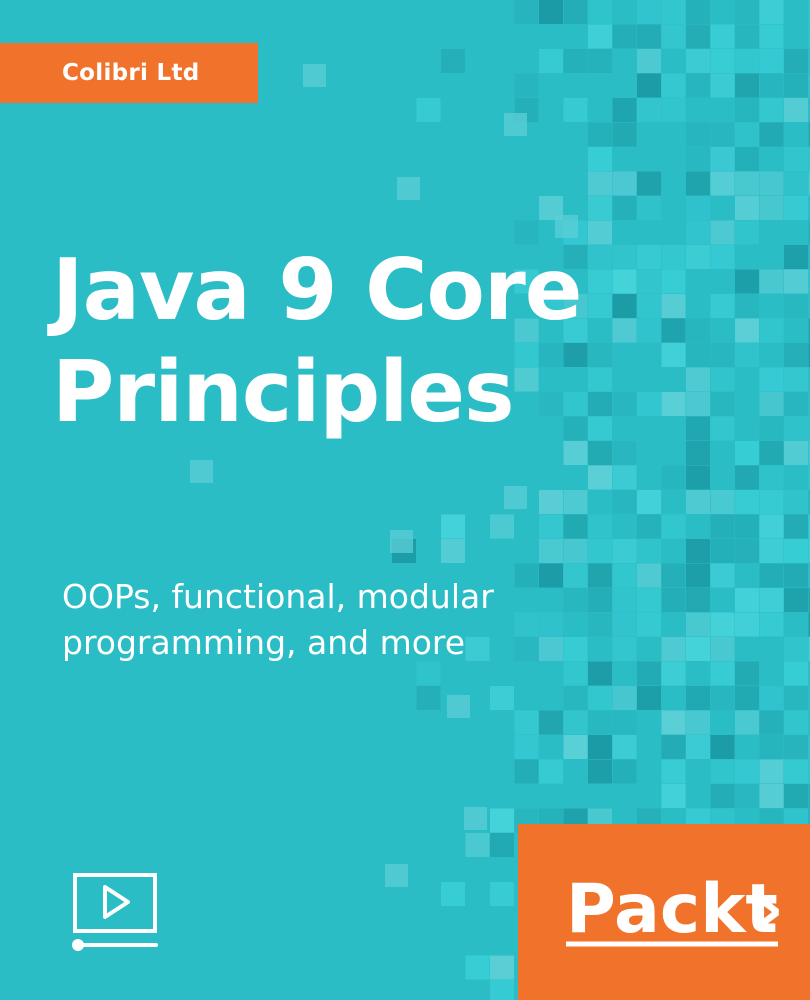 The width and height of the screenshot is (810, 1000). What do you see at coordinates (317, 290) in the screenshot?
I see `title-line-1: Java 9 Core` at bounding box center [317, 290].